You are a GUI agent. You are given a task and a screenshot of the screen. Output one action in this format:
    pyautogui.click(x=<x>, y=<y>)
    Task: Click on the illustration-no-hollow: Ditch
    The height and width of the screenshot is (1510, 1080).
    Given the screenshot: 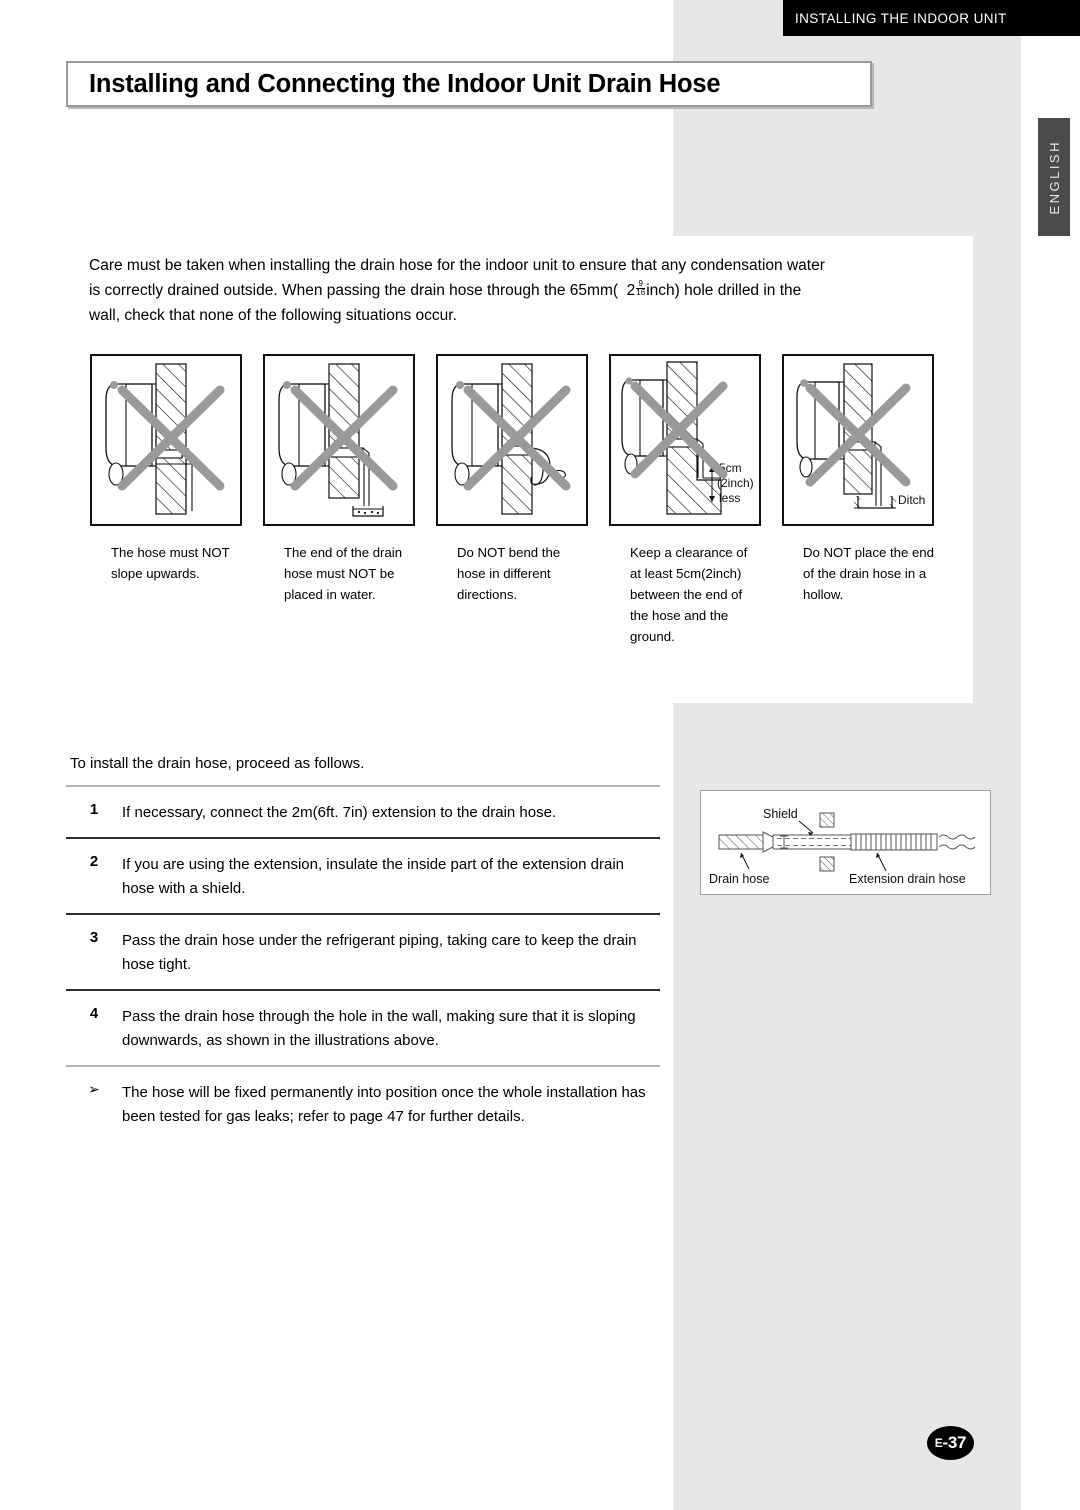 What is the action you would take?
    pyautogui.click(x=858, y=440)
    